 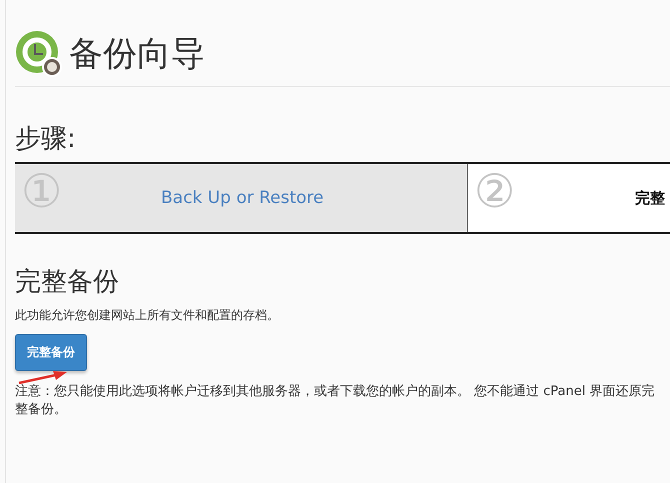 What do you see at coordinates (137, 54) in the screenshot?
I see `page-title: 备份向导` at bounding box center [137, 54].